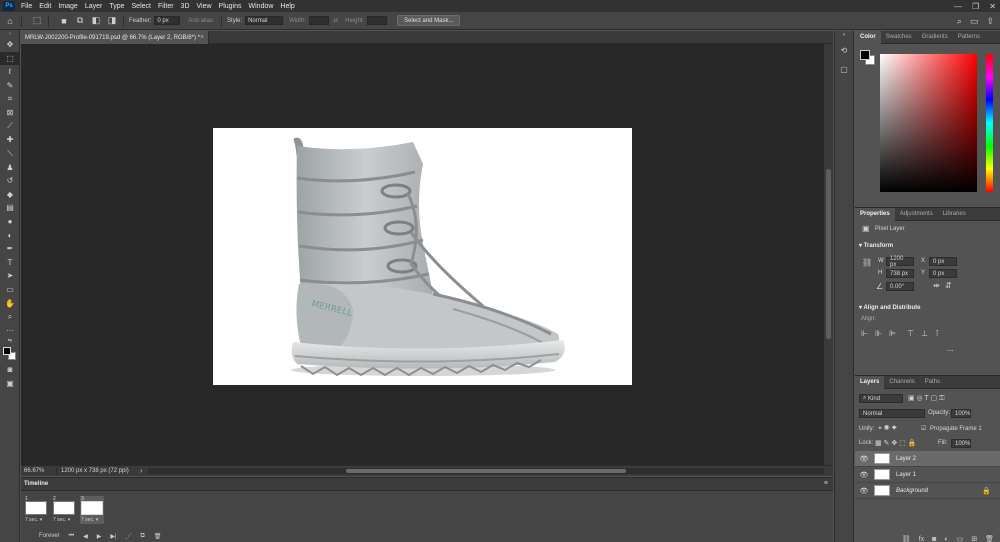  What do you see at coordinates (948, 285) in the screenshot?
I see `flip-vertical-icon: ⇵` at bounding box center [948, 285].